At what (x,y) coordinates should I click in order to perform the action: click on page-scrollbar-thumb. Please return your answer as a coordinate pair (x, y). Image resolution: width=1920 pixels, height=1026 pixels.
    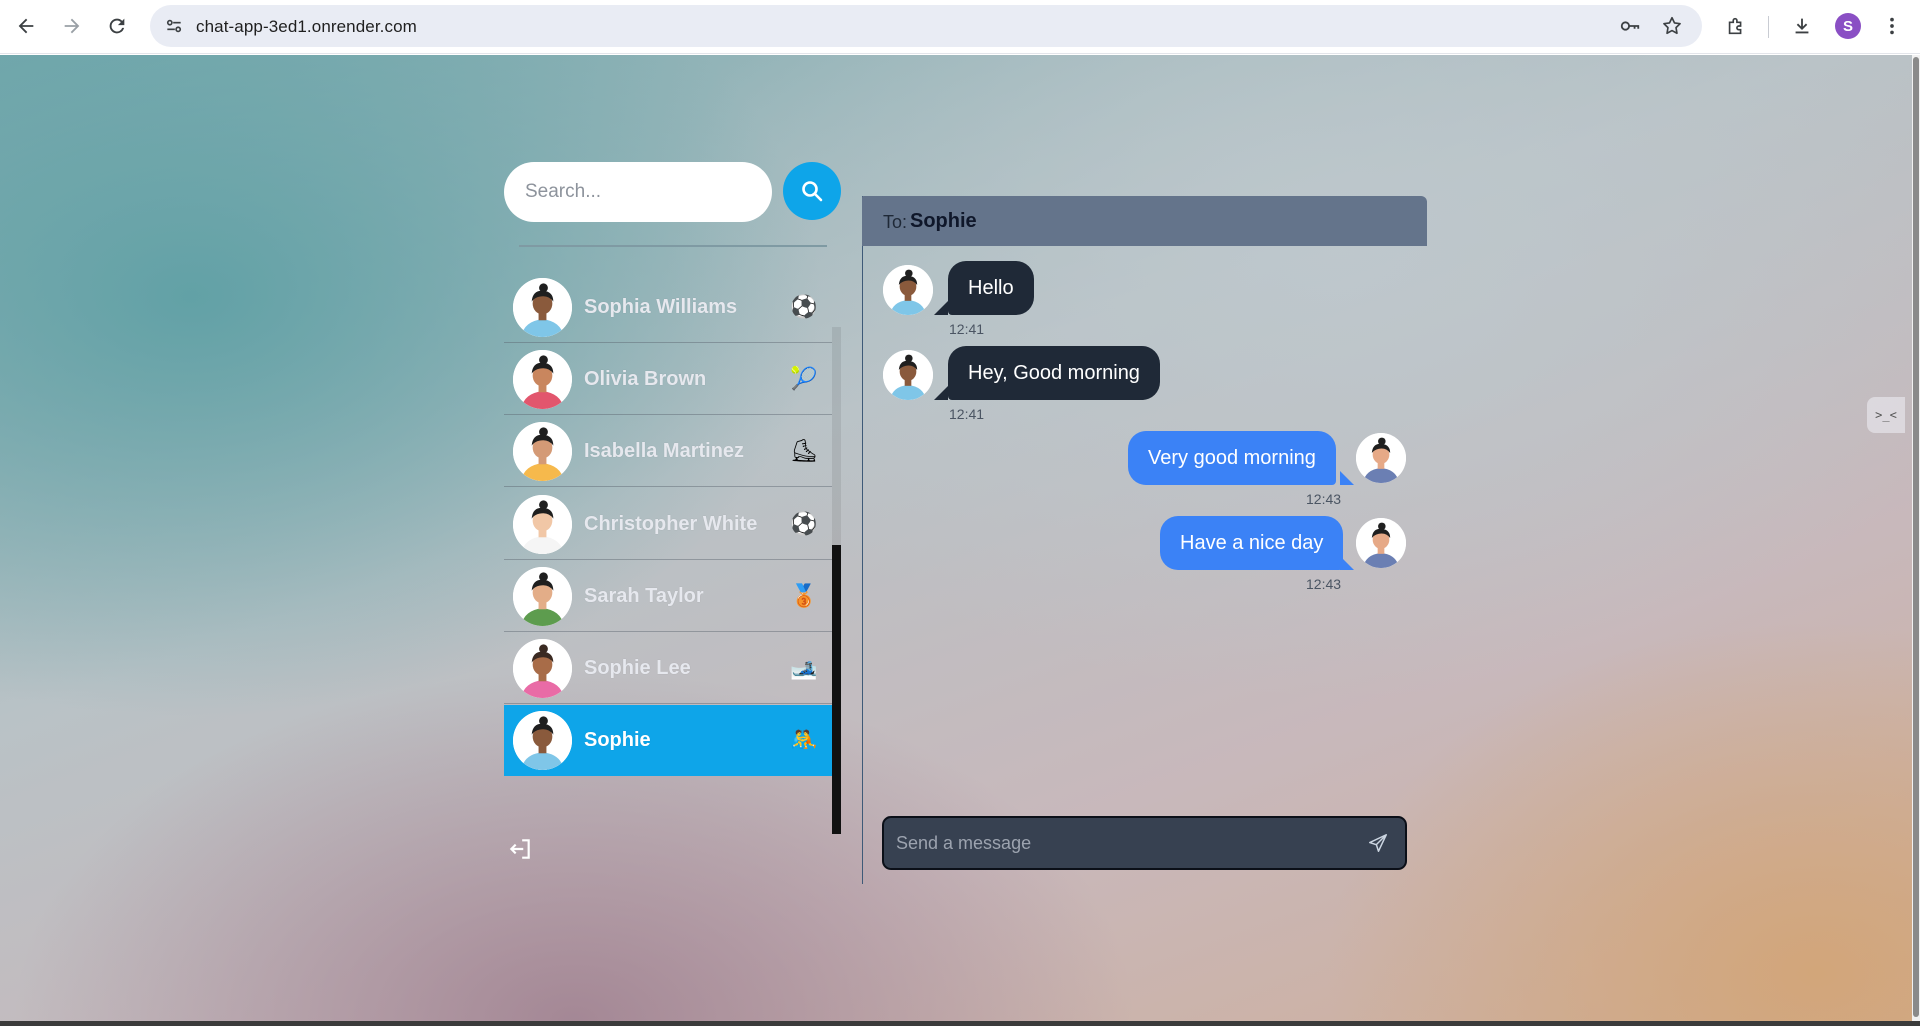
    Looking at the image, I should click on (1916, 537).